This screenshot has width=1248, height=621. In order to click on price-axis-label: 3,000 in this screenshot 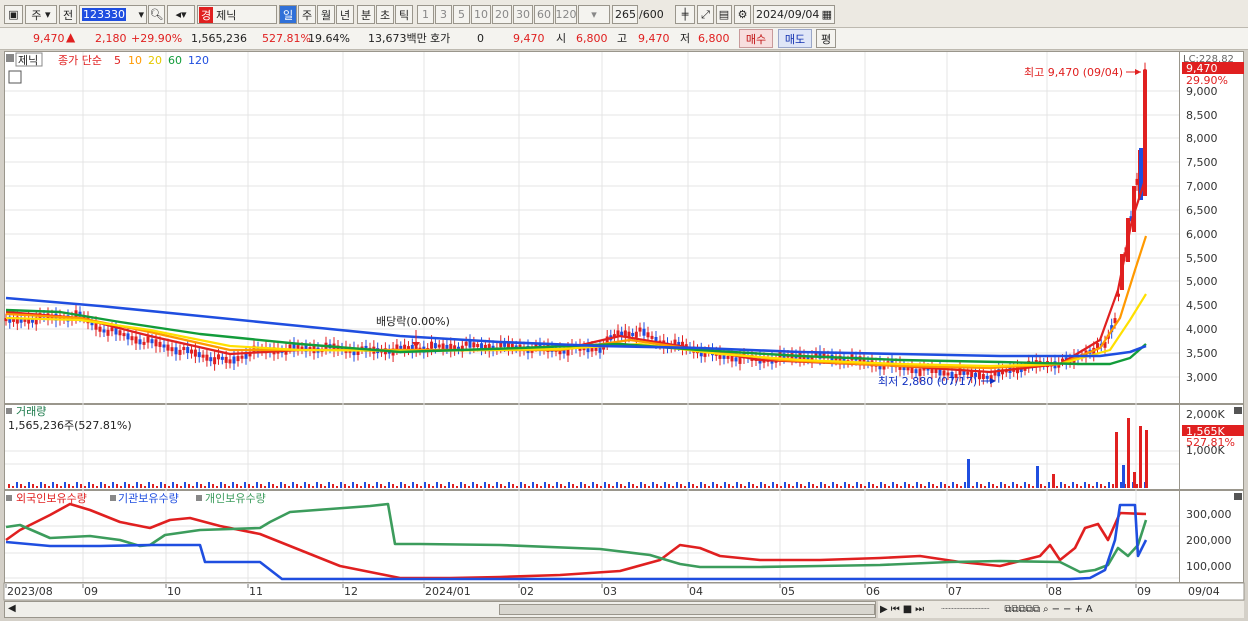, I will do `click(1202, 377)`.